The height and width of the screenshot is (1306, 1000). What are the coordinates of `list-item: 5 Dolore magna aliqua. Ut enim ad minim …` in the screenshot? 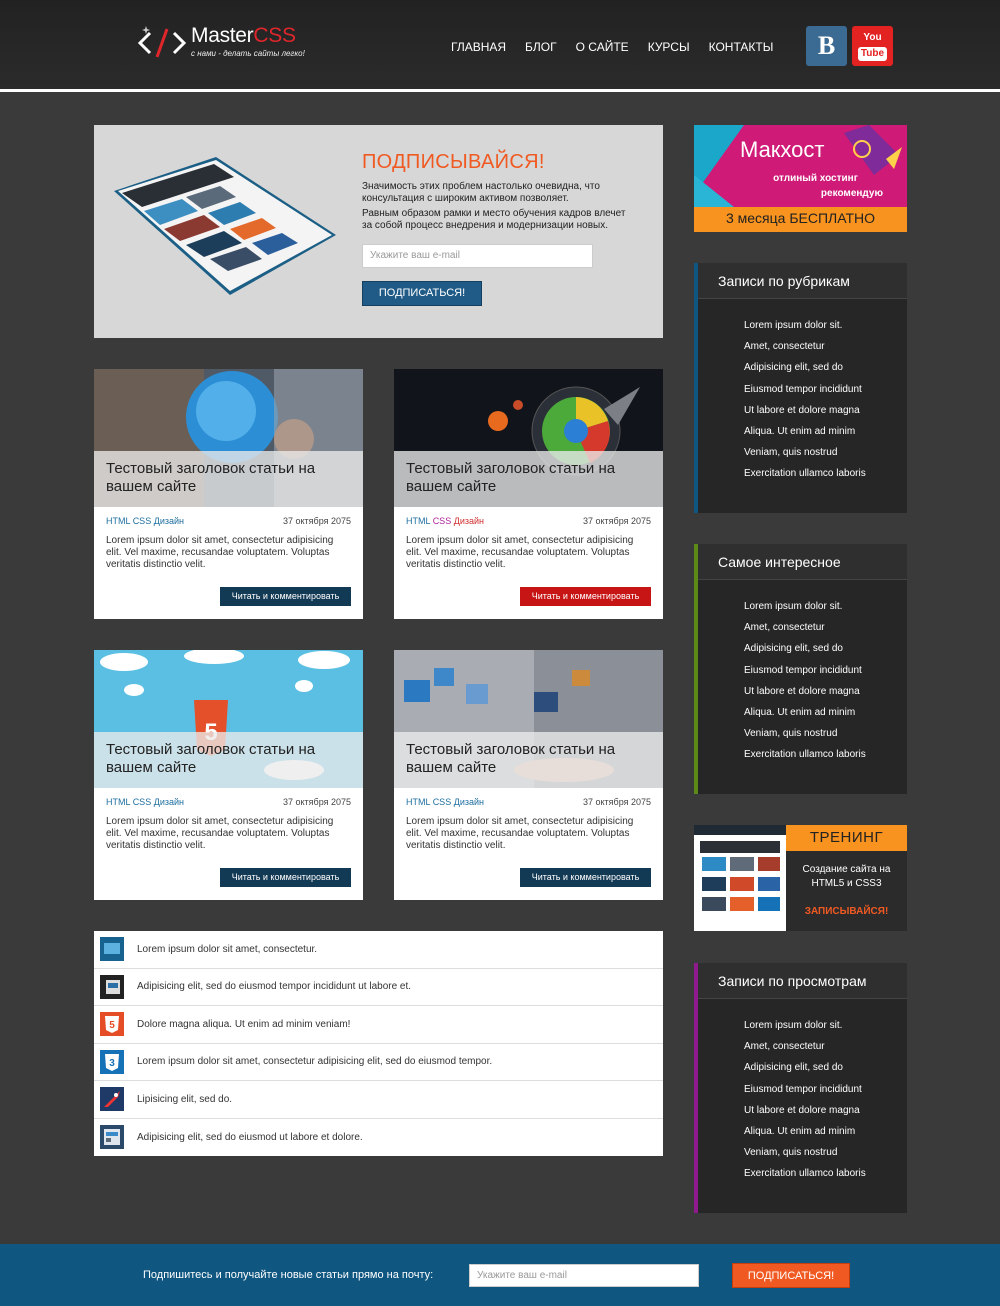 It's located at (378, 1025).